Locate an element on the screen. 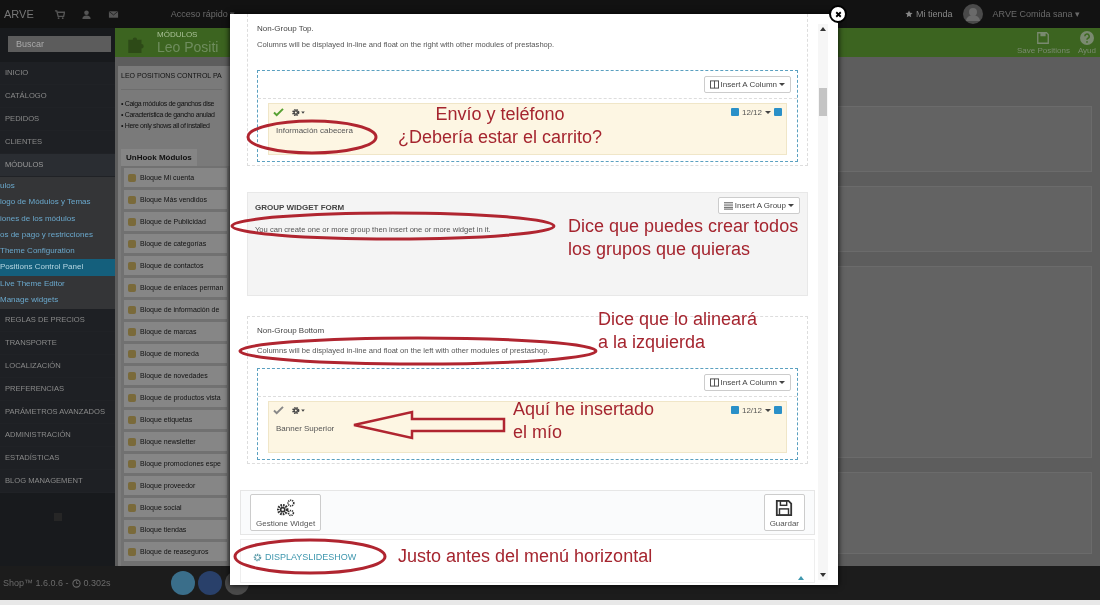  scroll-top-icon is located at coordinates (801, 578).